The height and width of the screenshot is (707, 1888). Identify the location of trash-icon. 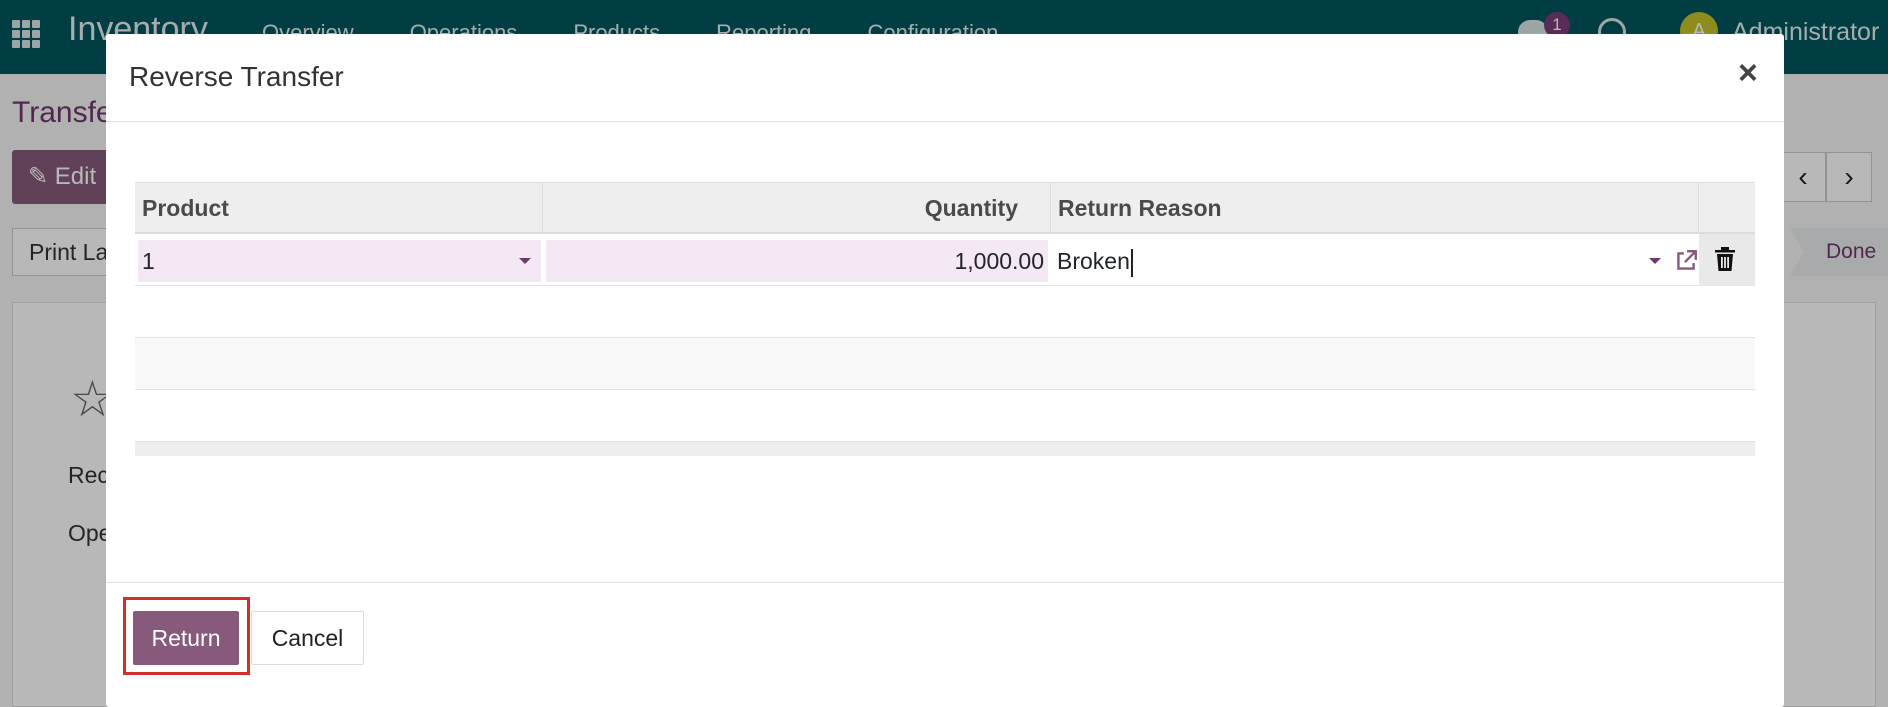
(1725, 259).